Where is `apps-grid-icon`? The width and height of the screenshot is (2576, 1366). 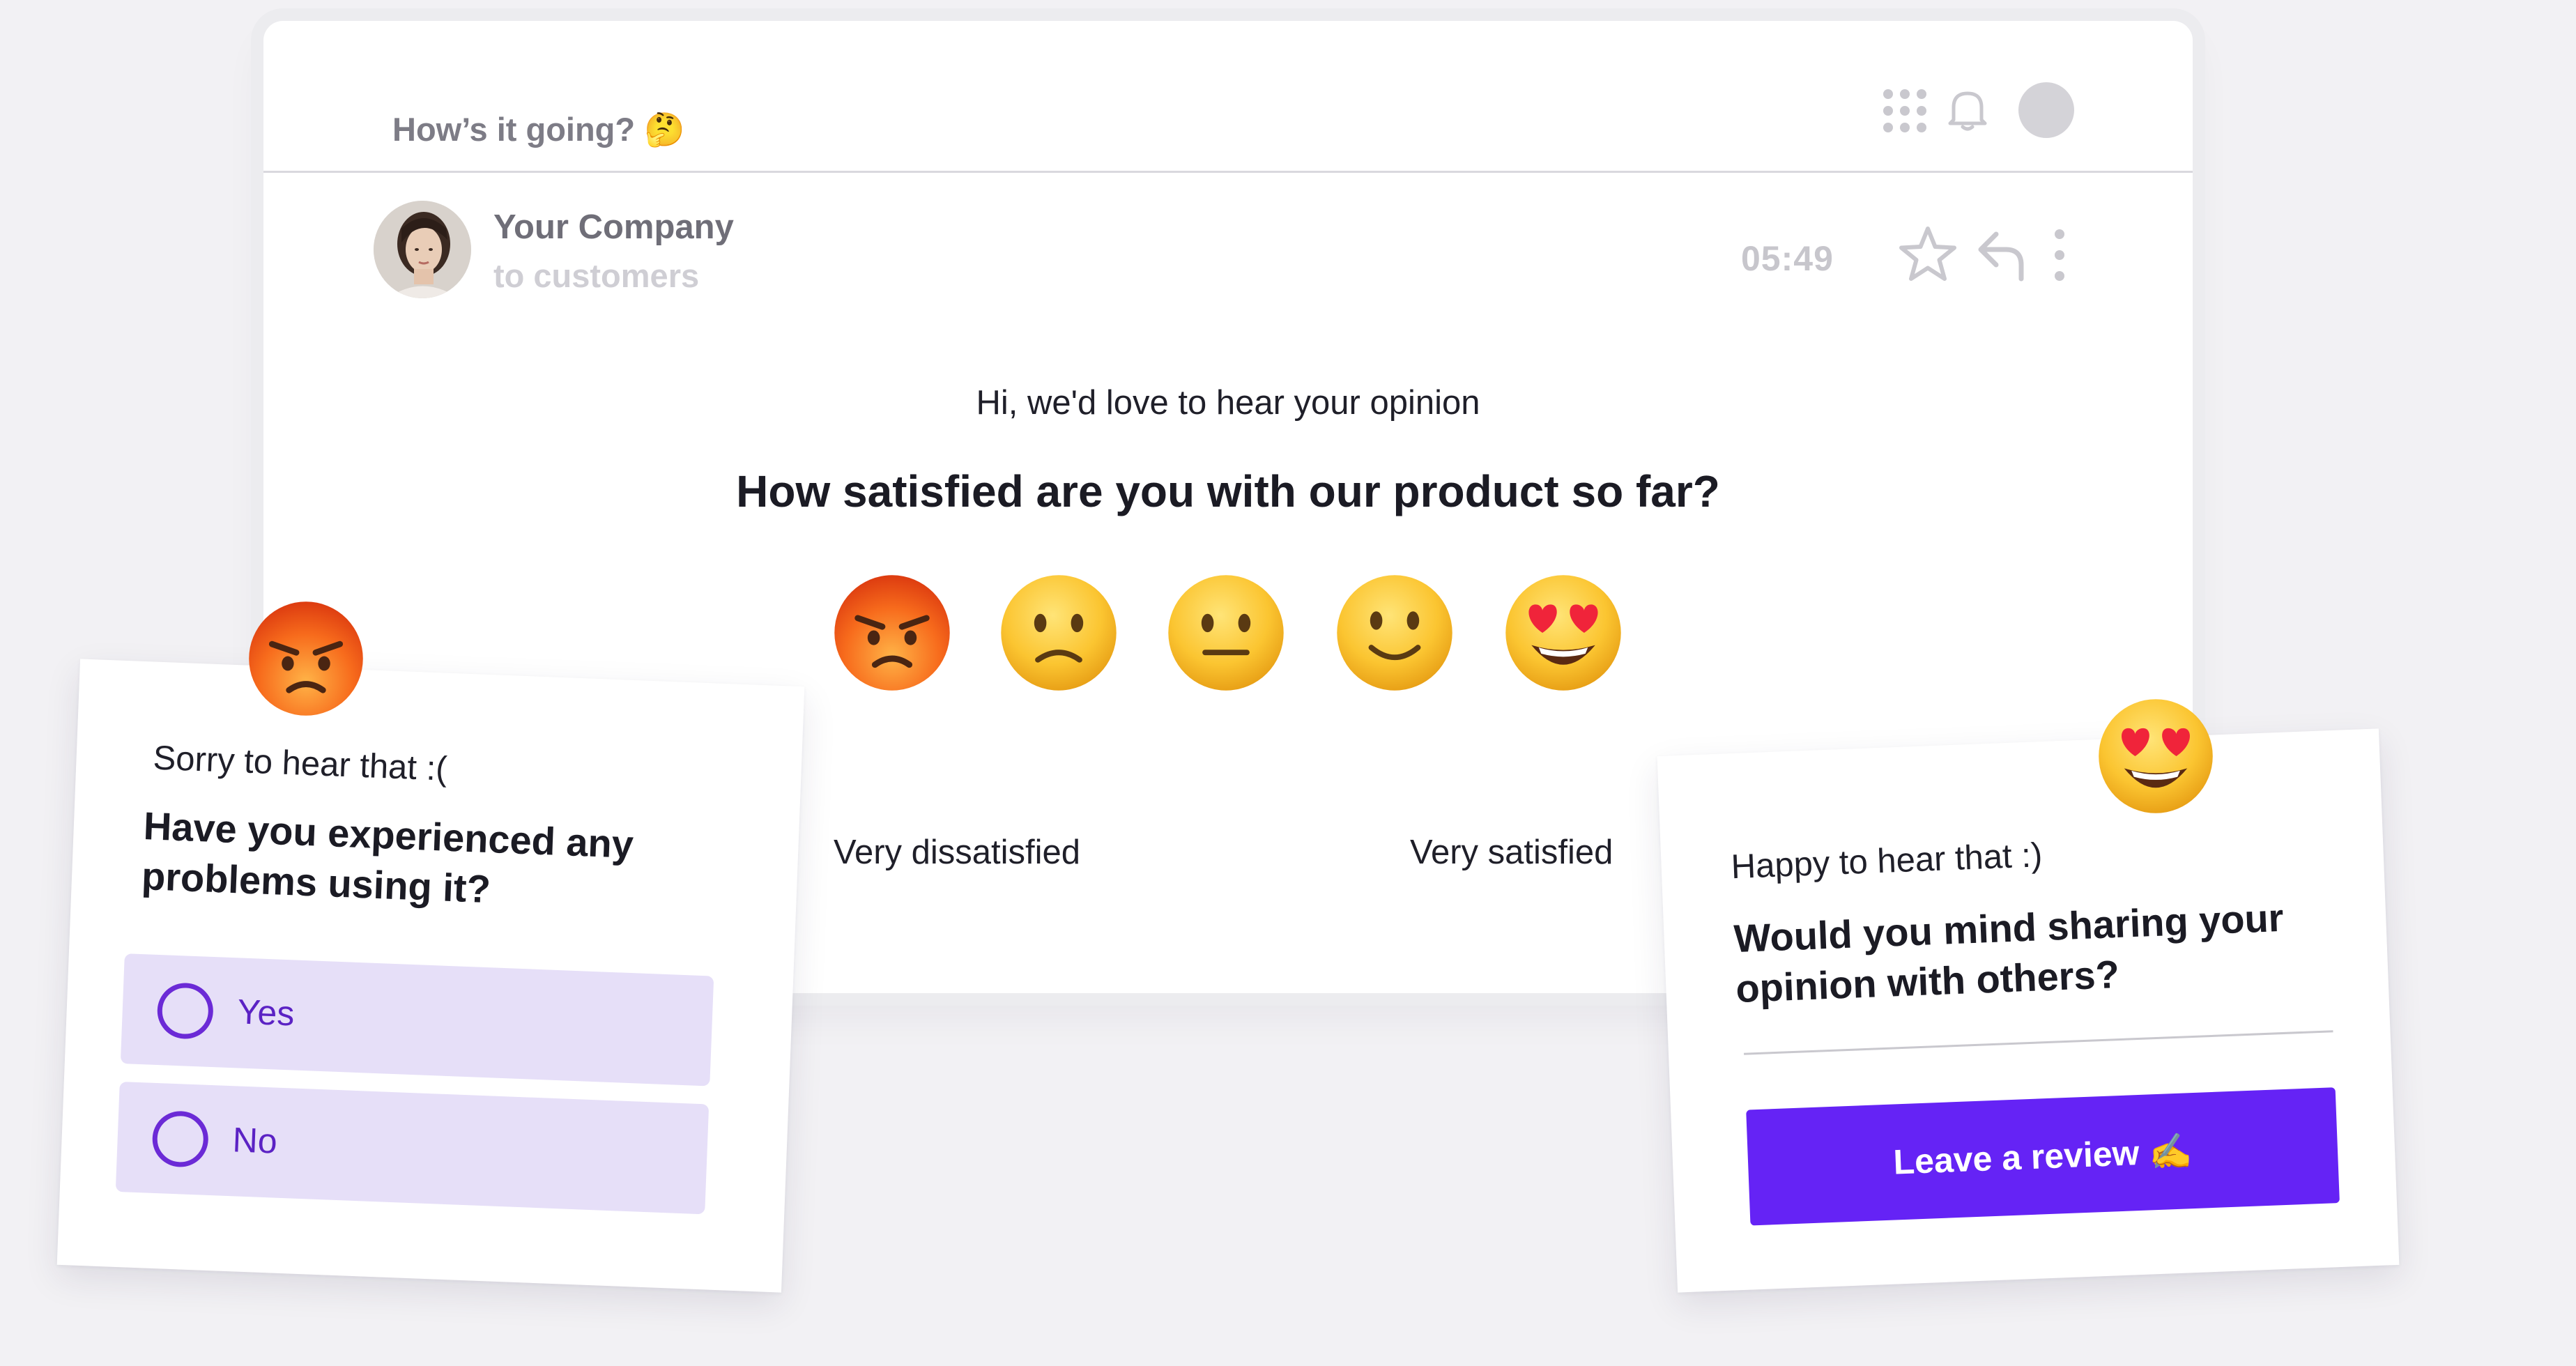
apps-grid-icon is located at coordinates (1905, 111).